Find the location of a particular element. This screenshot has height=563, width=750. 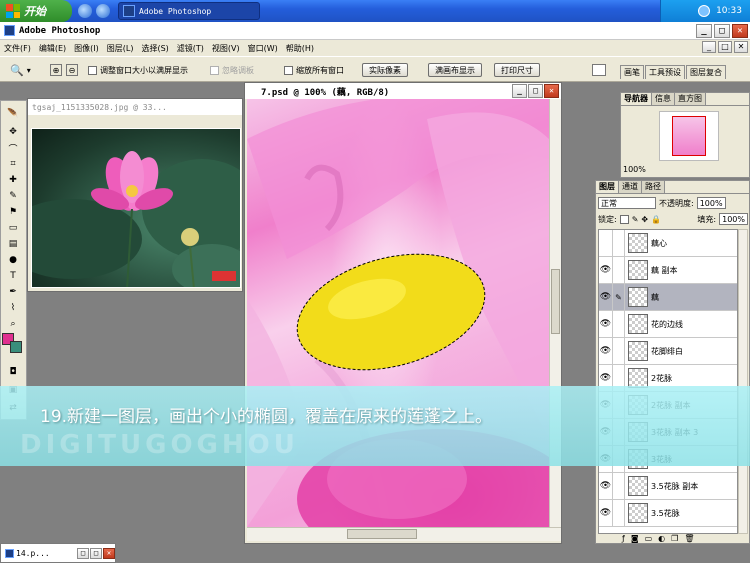

doc2-maximize-button: □ is located at coordinates (535, 91).